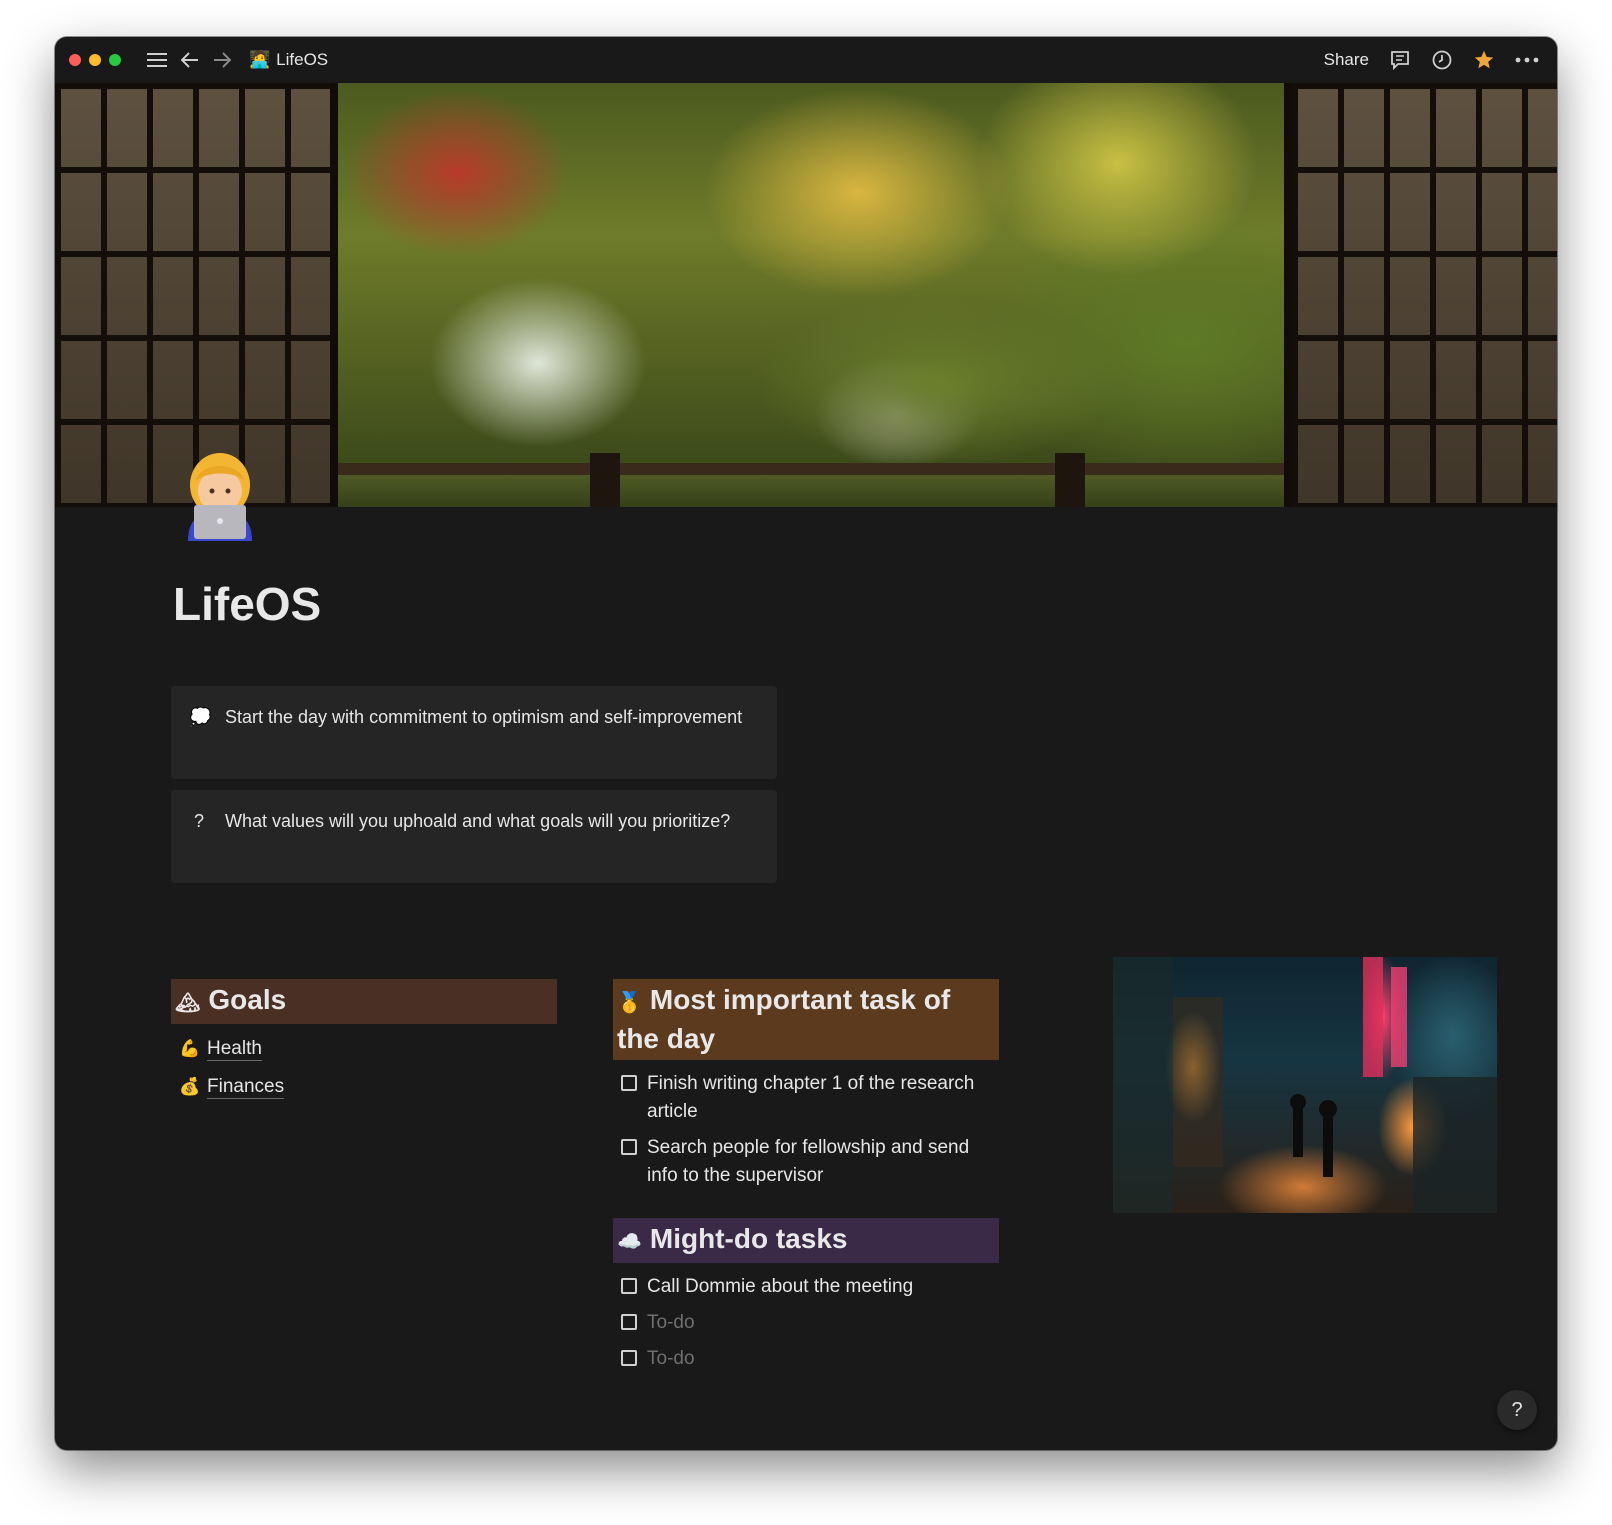 The height and width of the screenshot is (1525, 1612). I want to click on more-options-icon, so click(1527, 60).